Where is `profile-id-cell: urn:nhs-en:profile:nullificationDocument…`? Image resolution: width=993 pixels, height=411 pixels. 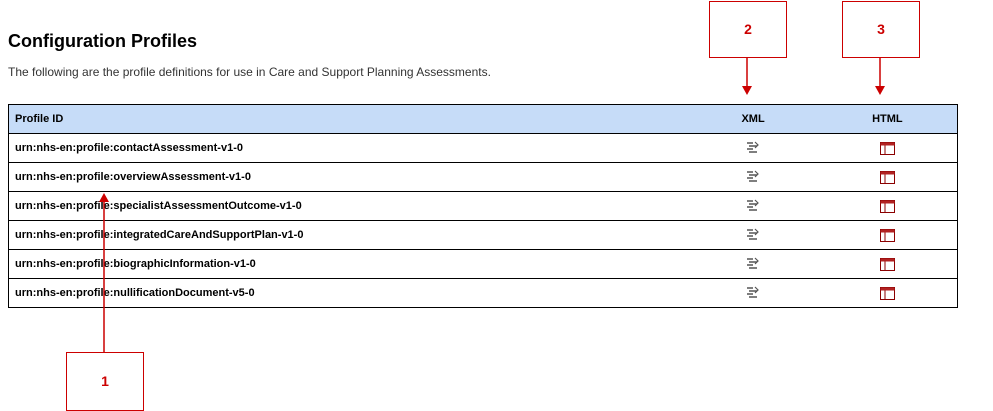 profile-id-cell: urn:nhs-en:profile:nullificationDocument… is located at coordinates (348, 293).